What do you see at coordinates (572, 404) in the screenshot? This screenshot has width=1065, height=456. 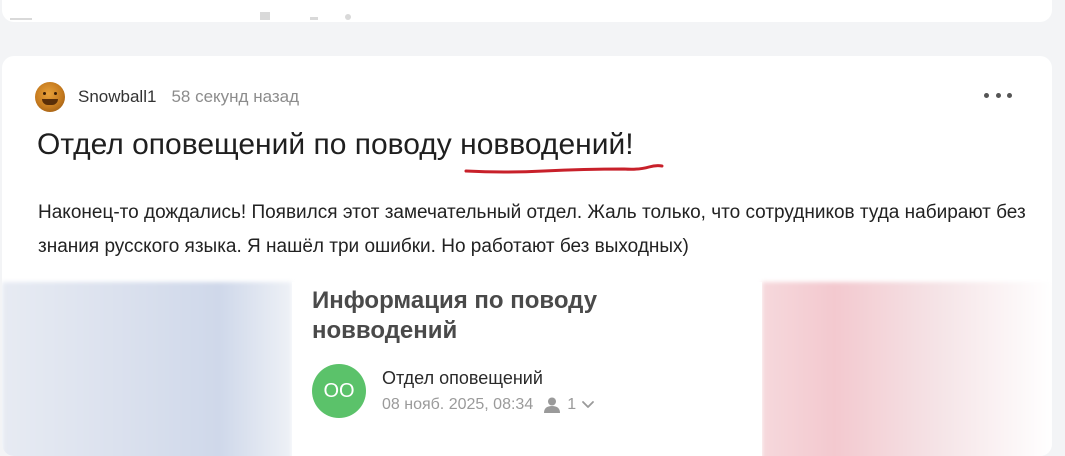 I see `viewer-count: 1` at bounding box center [572, 404].